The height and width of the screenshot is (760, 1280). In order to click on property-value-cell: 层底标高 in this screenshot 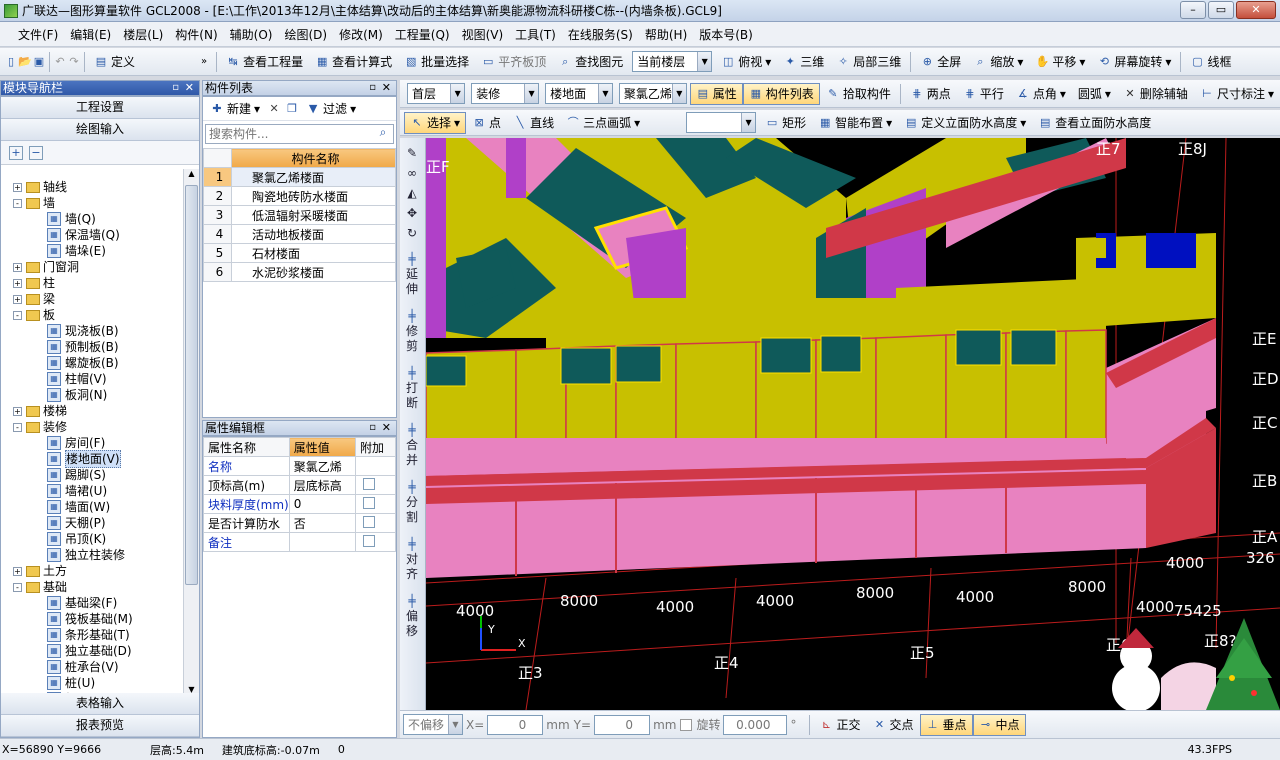, I will do `click(322, 485)`.